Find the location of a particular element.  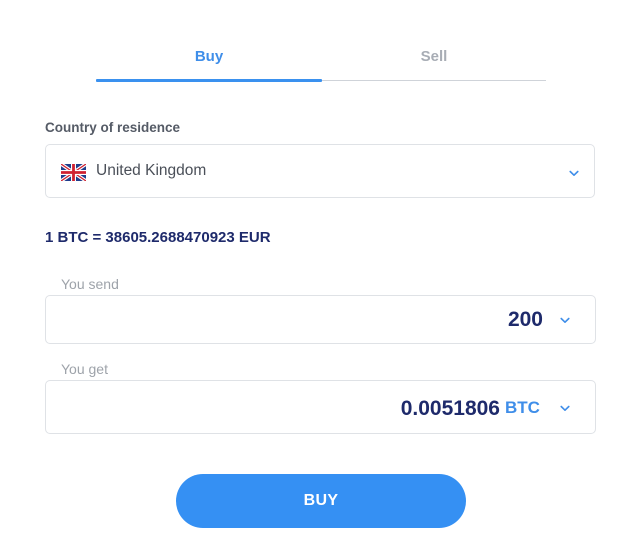

country-select: United Kingdom is located at coordinates (320, 171).